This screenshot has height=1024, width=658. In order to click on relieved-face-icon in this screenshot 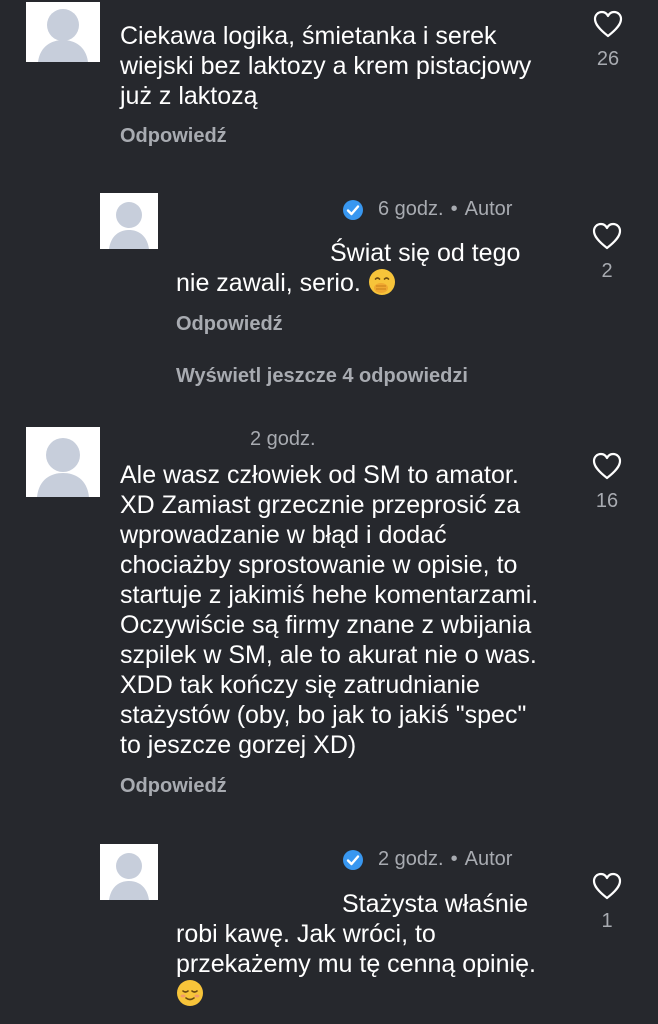, I will do `click(190, 993)`.